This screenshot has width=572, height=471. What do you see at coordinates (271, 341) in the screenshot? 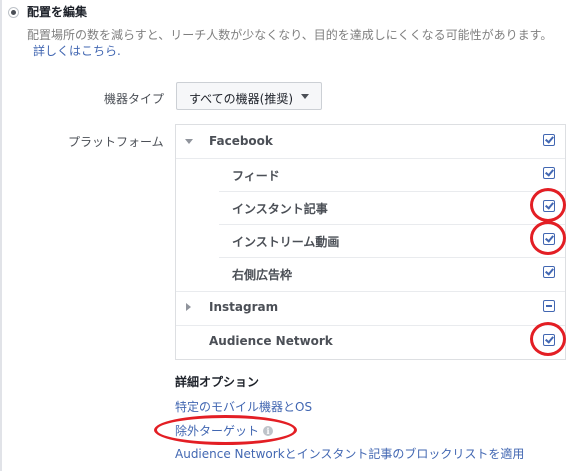
I see `audience-network-label: Audience Network` at bounding box center [271, 341].